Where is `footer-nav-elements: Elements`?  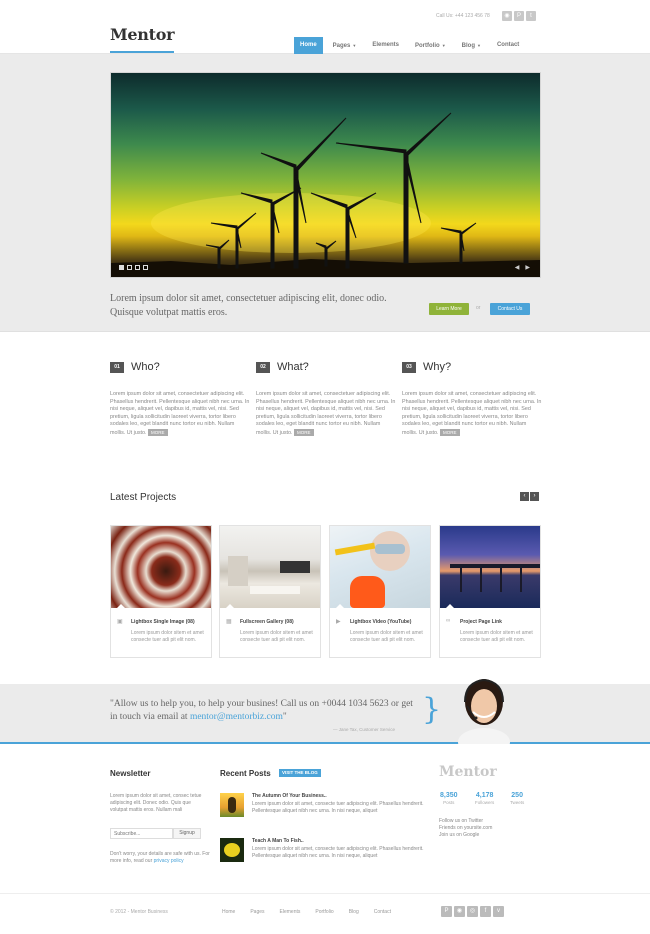
footer-nav-elements: Elements is located at coordinates (290, 912).